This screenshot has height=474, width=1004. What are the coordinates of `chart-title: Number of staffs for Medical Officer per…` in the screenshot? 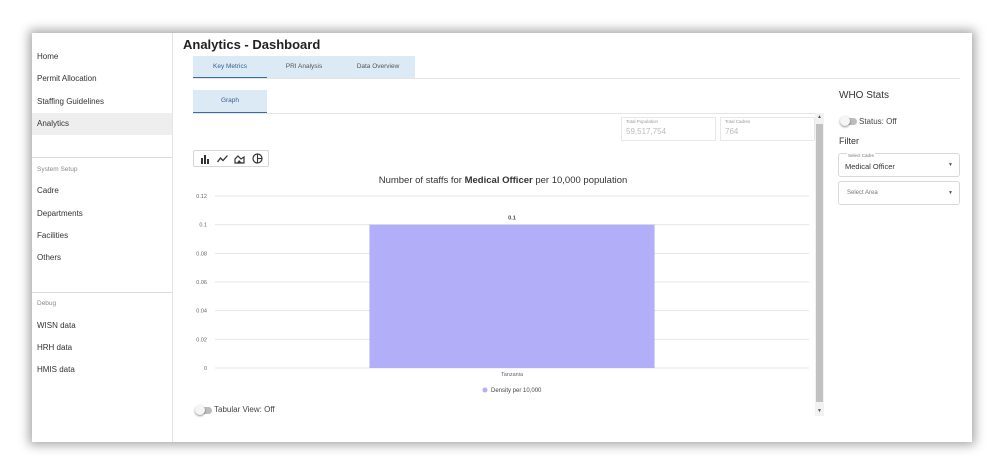 It's located at (503, 180).